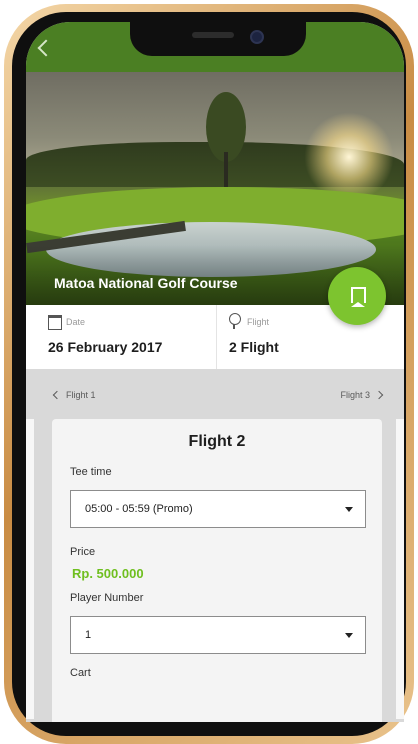  What do you see at coordinates (30, 569) in the screenshot?
I see `previous-card-peek` at bounding box center [30, 569].